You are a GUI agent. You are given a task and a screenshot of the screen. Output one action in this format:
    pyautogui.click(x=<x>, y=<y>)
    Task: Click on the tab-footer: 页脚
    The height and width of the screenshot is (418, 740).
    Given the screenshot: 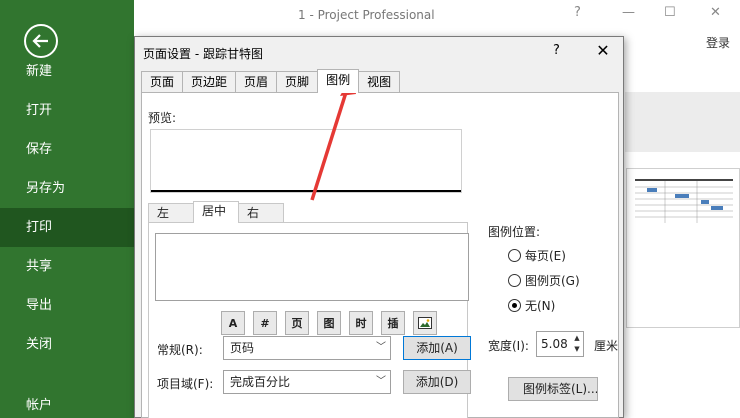 What is the action you would take?
    pyautogui.click(x=297, y=82)
    